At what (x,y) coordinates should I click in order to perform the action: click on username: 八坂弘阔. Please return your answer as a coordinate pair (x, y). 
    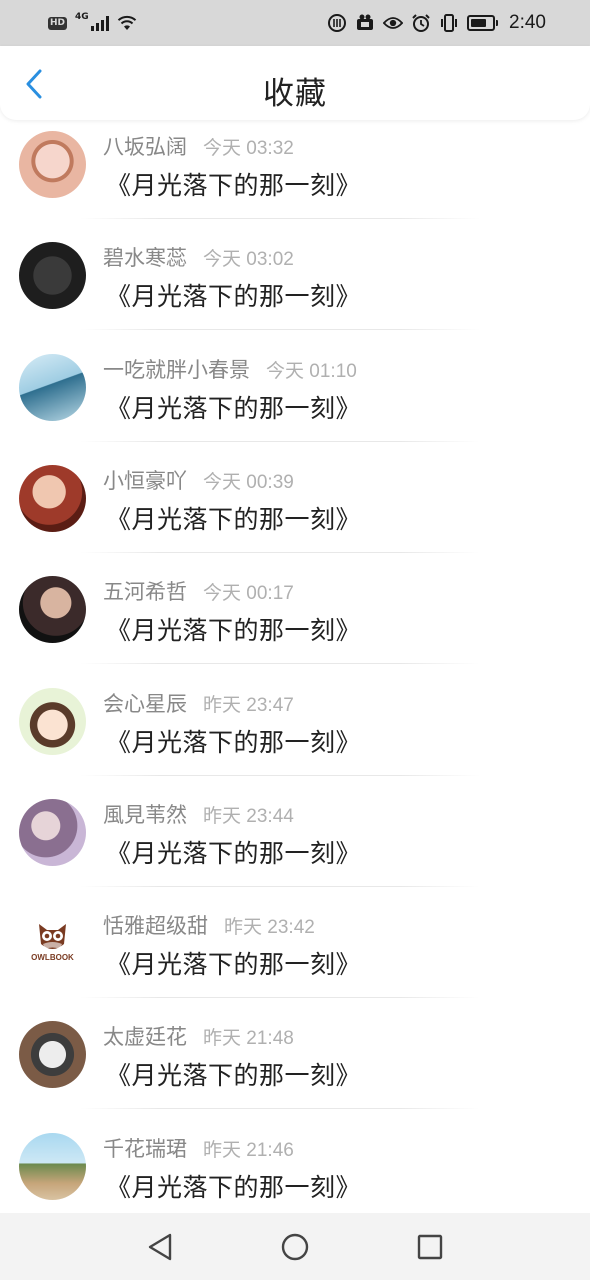
    Looking at the image, I should click on (145, 146).